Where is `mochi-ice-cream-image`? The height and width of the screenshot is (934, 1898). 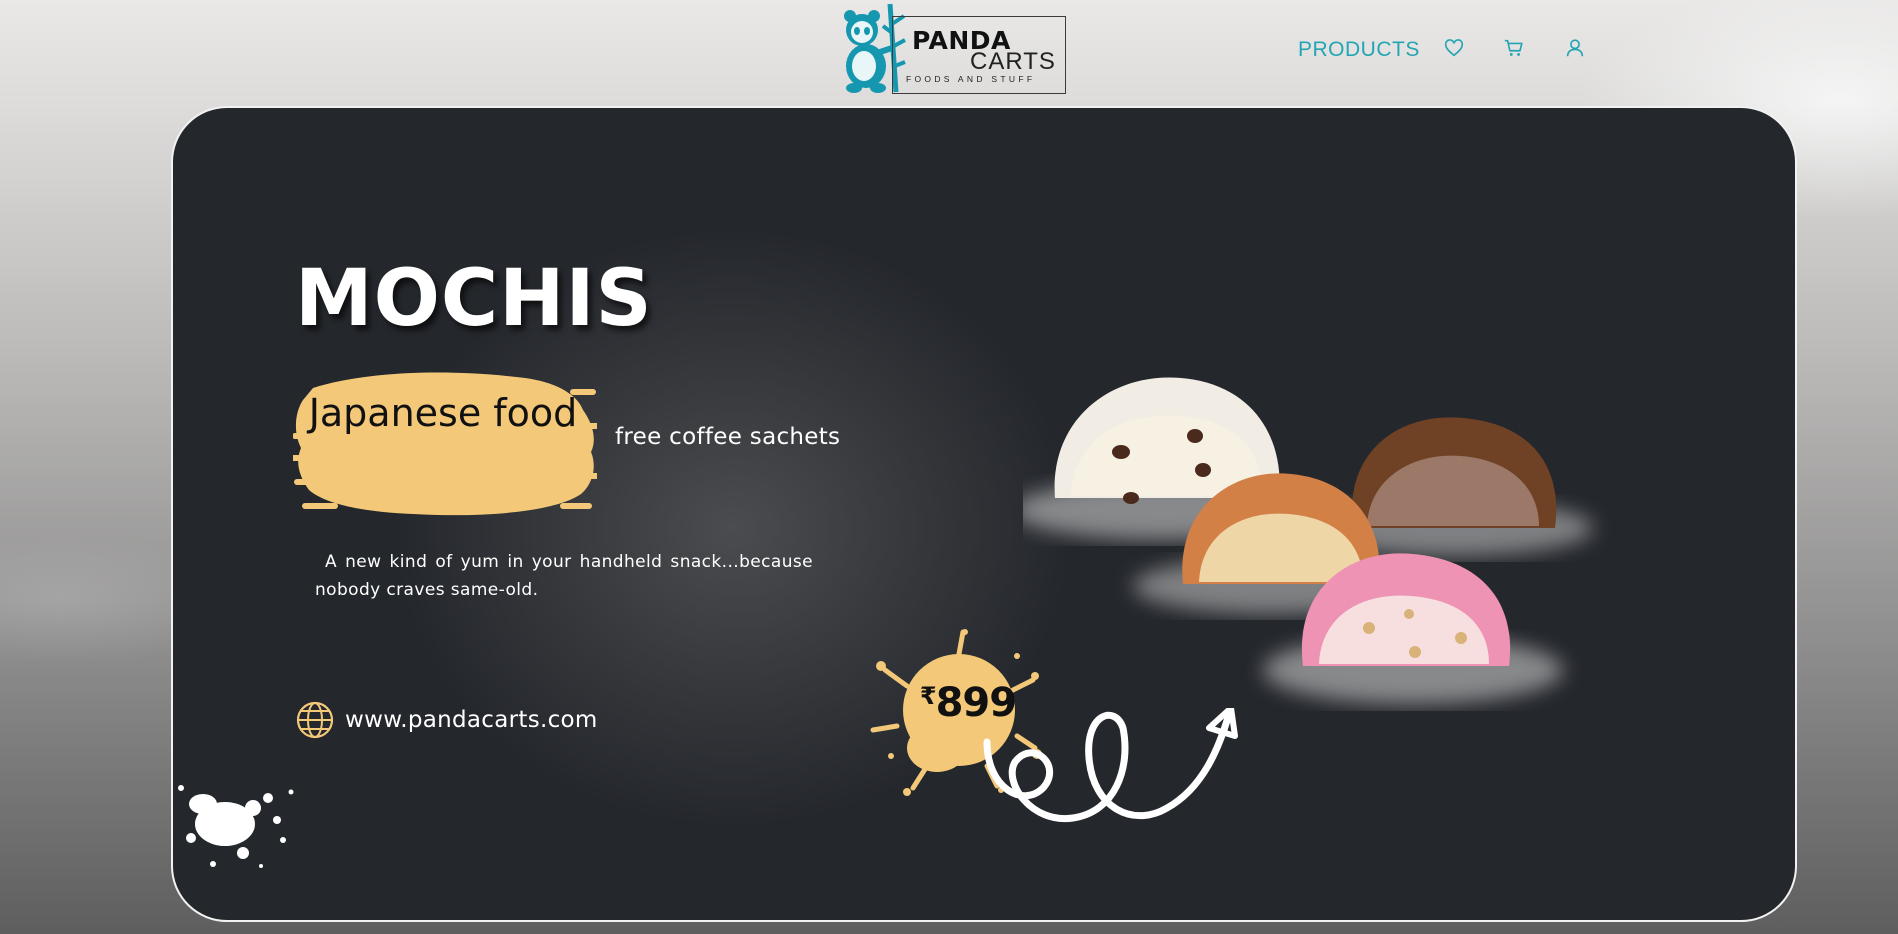 mochi-ice-cream-image is located at coordinates (1308, 540).